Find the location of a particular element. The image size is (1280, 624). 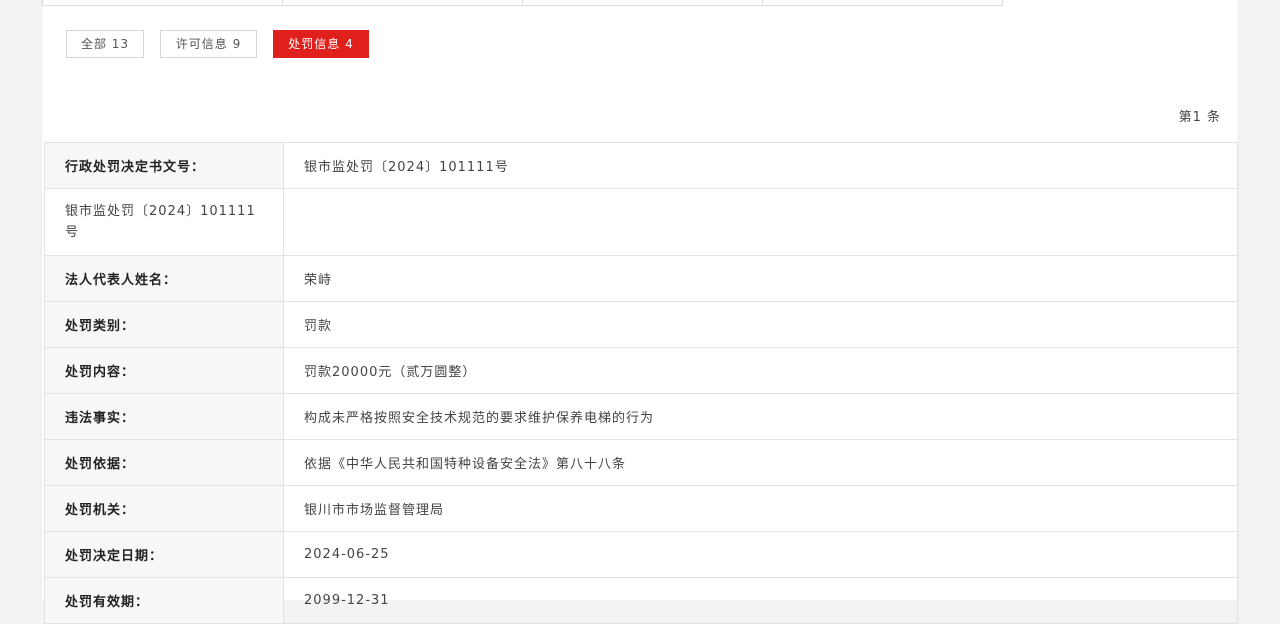

row-label-decision-date: 处罚决定日期： is located at coordinates (164, 554).